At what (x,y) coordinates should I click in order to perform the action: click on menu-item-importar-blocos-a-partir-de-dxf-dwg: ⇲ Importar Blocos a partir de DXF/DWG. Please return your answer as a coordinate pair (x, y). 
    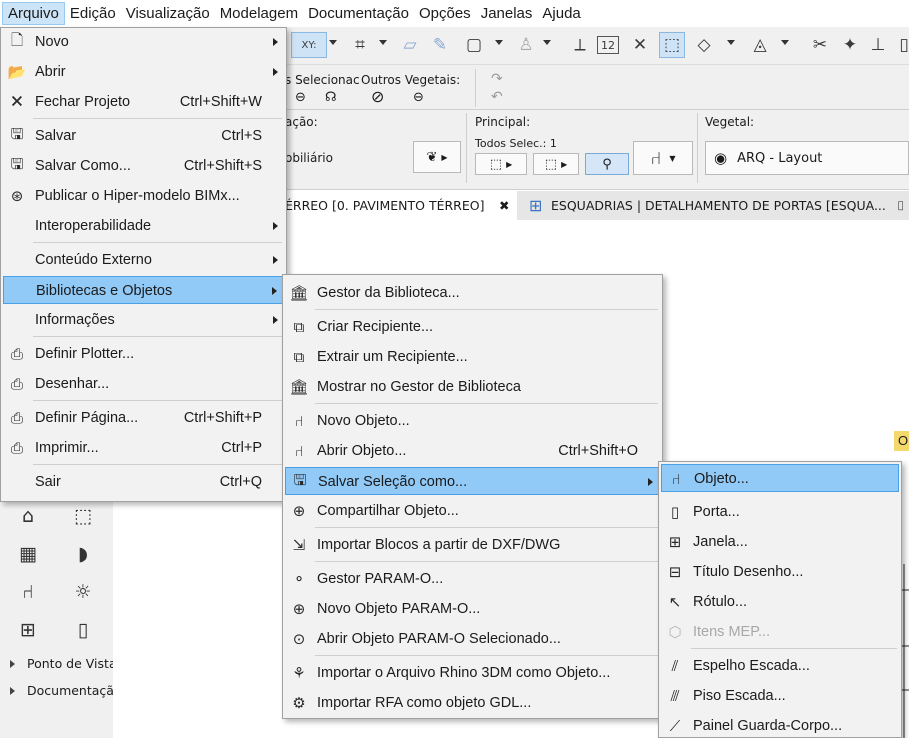
    Looking at the image, I should click on (472, 545).